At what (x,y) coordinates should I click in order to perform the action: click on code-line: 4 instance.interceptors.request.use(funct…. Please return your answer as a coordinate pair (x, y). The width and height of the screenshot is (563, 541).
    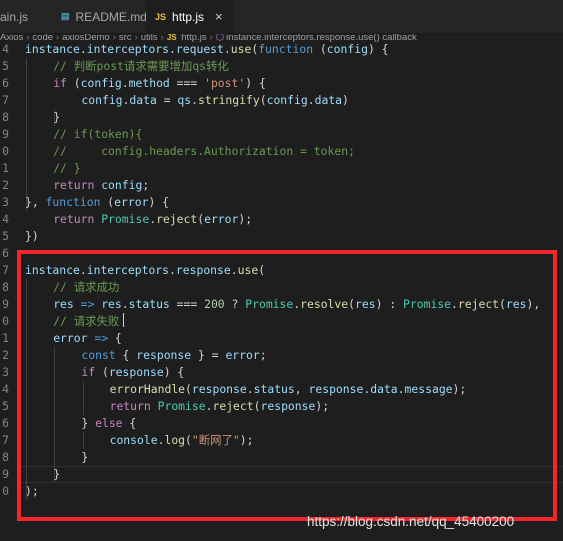
    Looking at the image, I should click on (281, 49).